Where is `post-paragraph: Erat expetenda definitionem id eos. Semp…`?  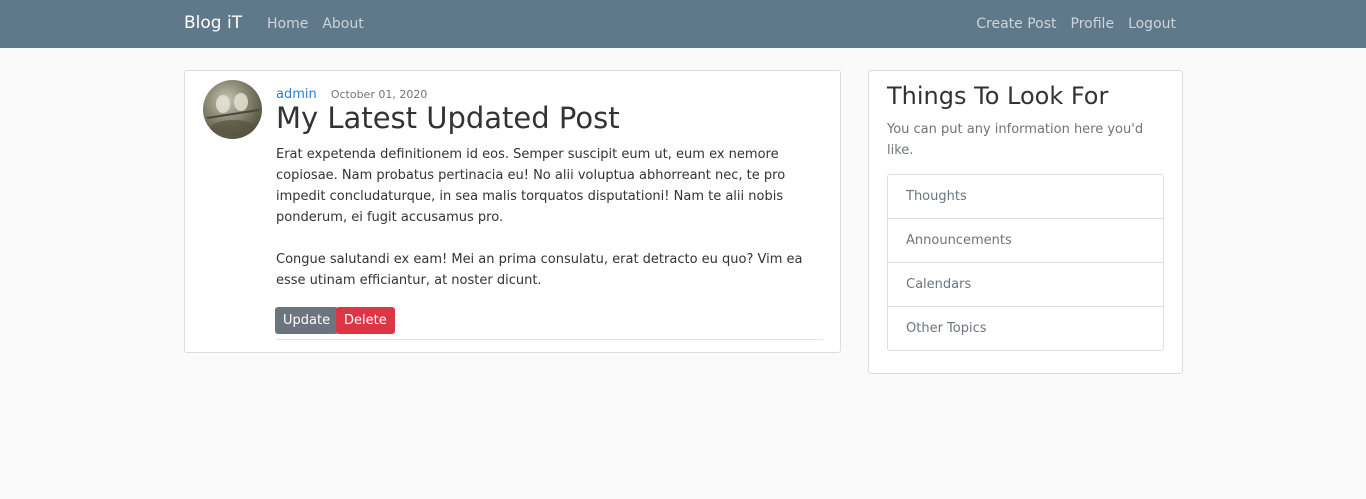 post-paragraph: Erat expetenda definitionem id eos. Semp… is located at coordinates (531, 186).